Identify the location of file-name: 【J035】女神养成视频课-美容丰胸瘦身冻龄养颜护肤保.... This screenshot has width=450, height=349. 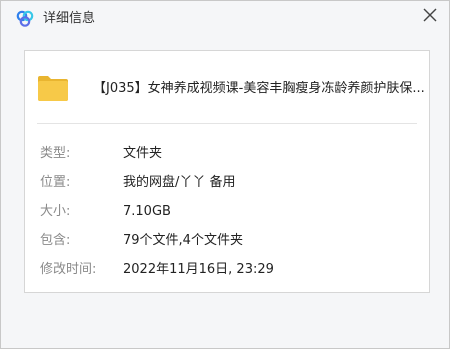
(259, 88).